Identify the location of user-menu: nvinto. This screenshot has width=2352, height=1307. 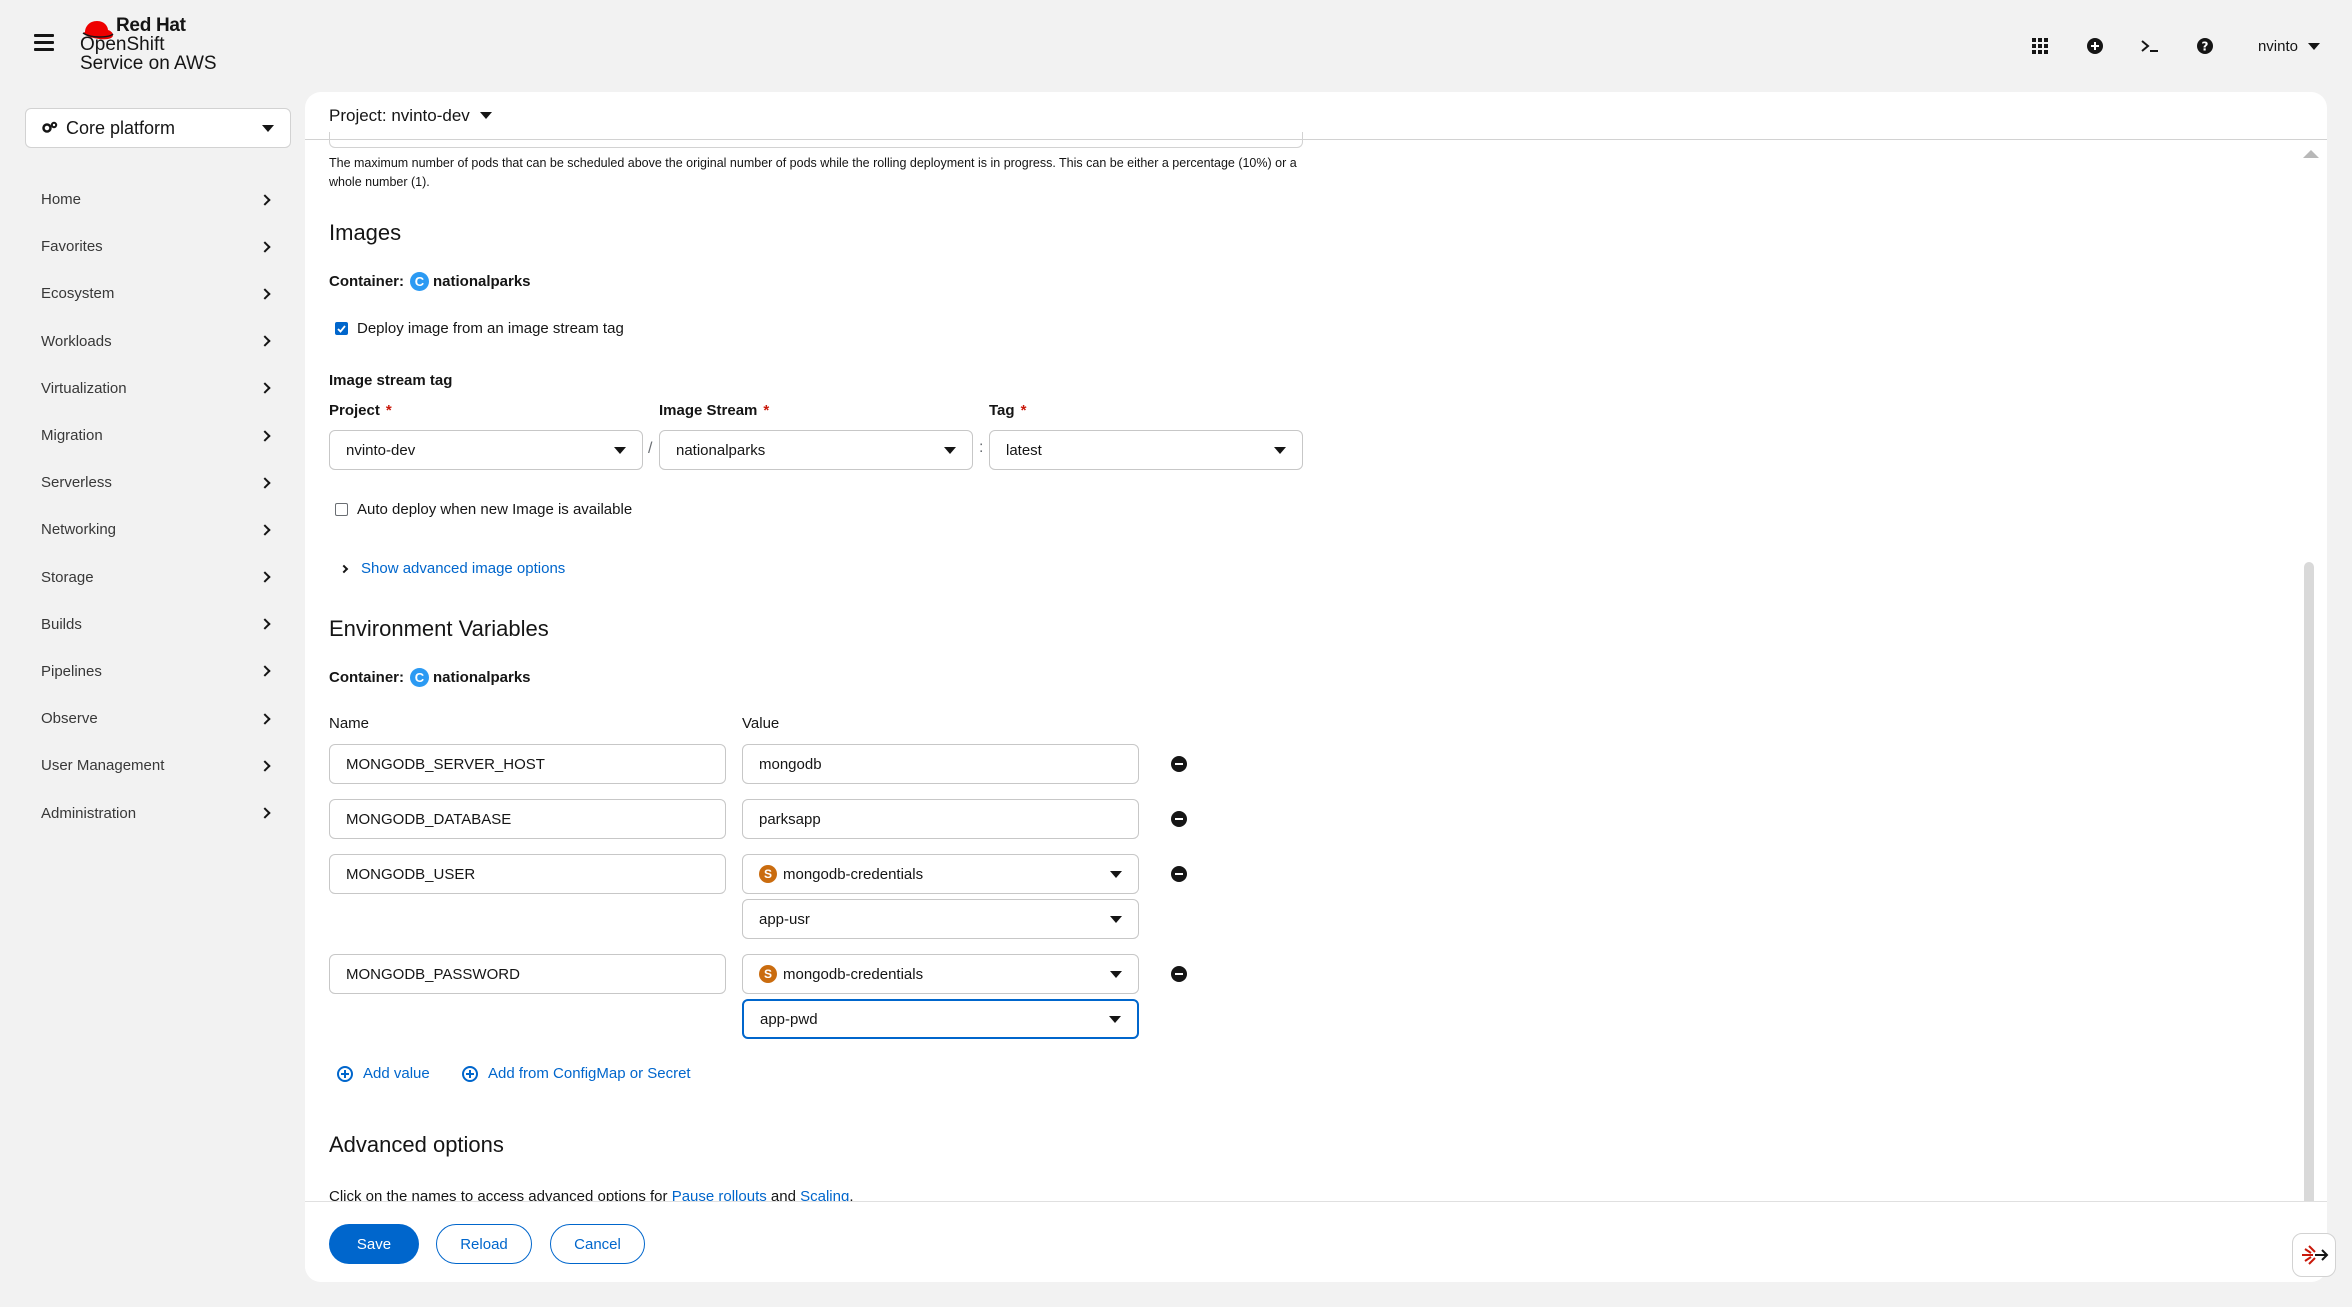
(2289, 46).